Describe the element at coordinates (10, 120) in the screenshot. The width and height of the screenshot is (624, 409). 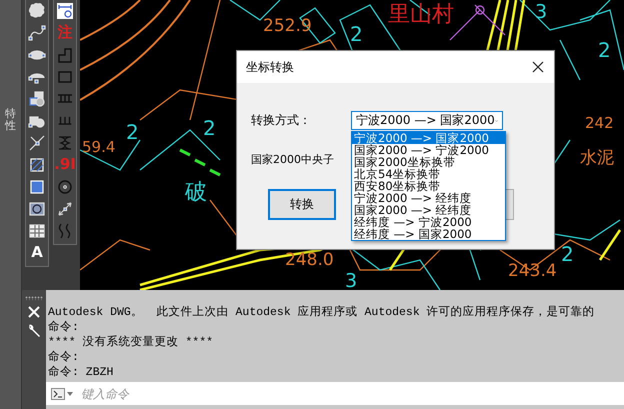
I see `panel-label: 特性` at that location.